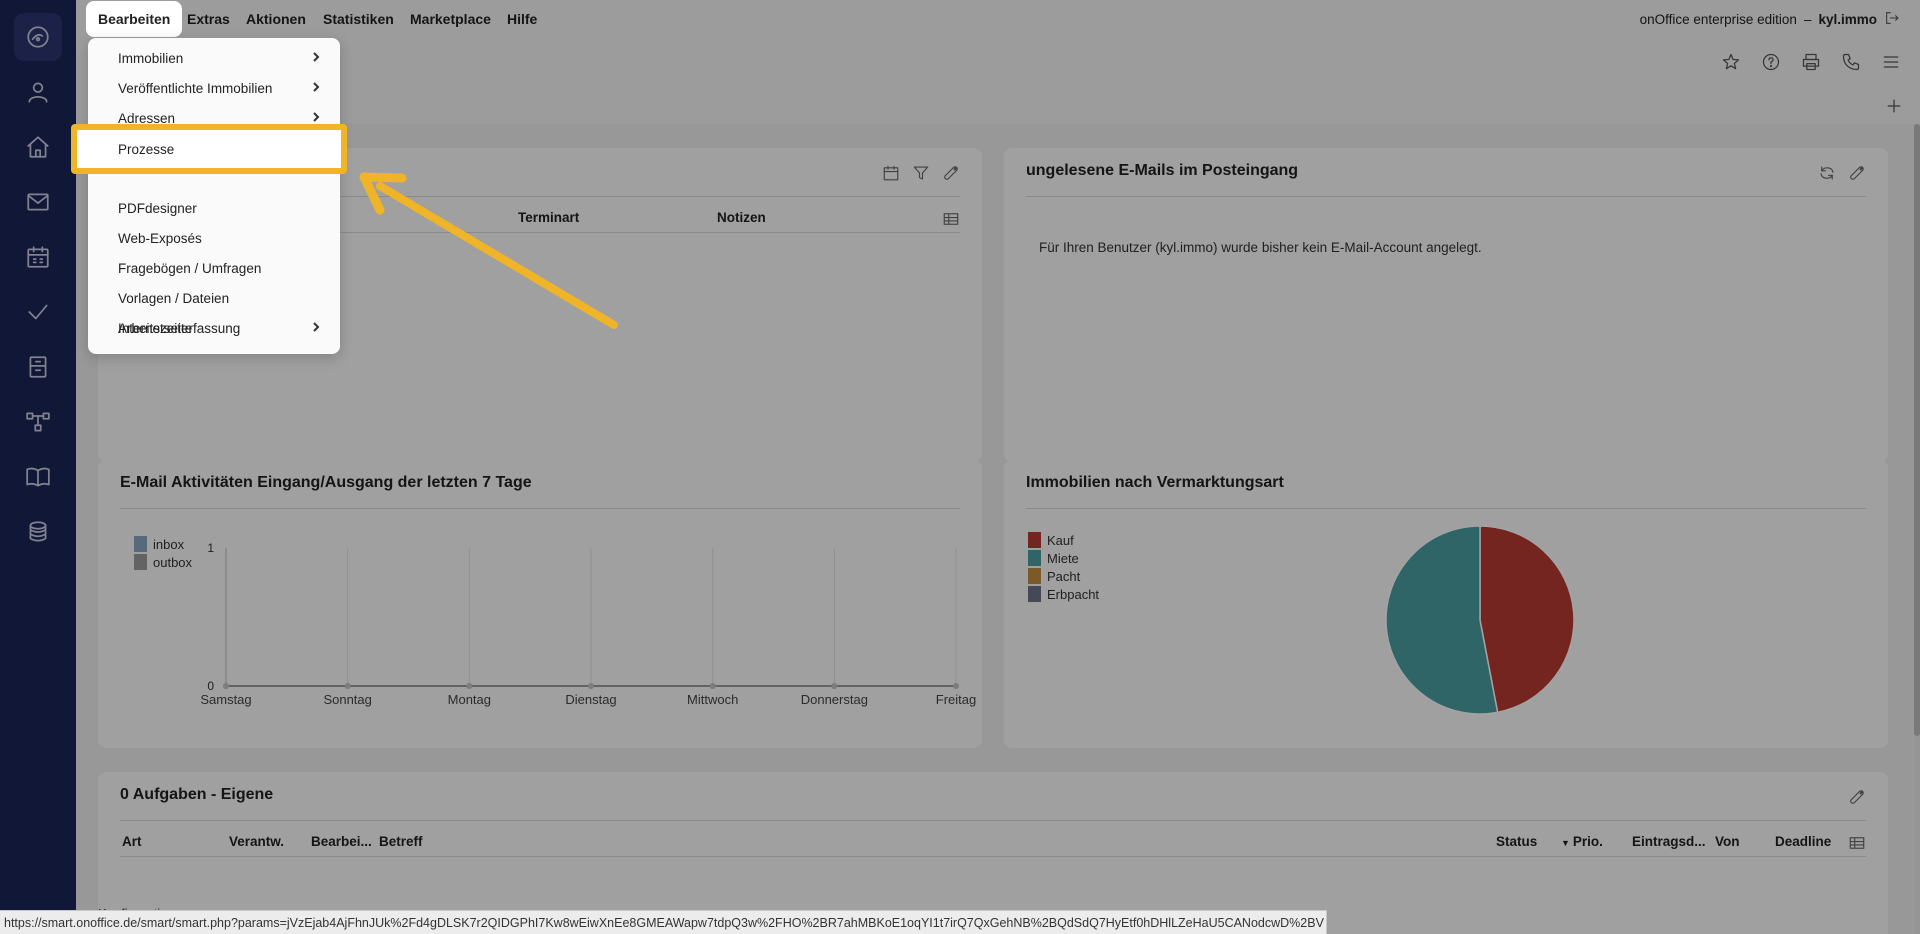 This screenshot has height=934, width=1920. I want to click on dashboard-icon, so click(38, 37).